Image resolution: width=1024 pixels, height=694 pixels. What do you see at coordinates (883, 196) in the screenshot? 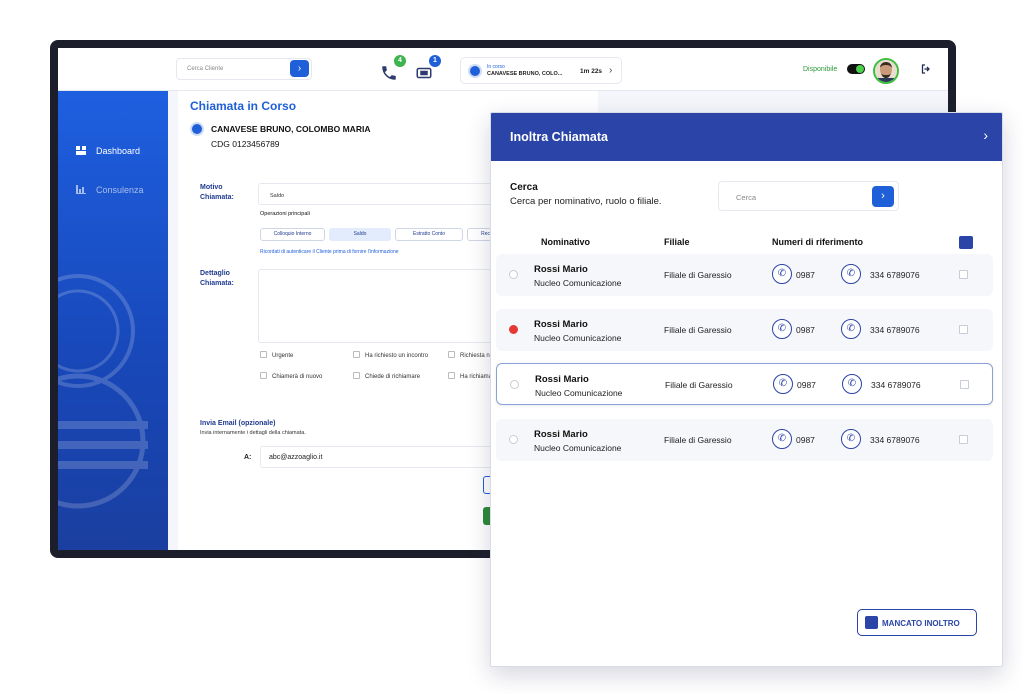
I see `search-button: ›` at bounding box center [883, 196].